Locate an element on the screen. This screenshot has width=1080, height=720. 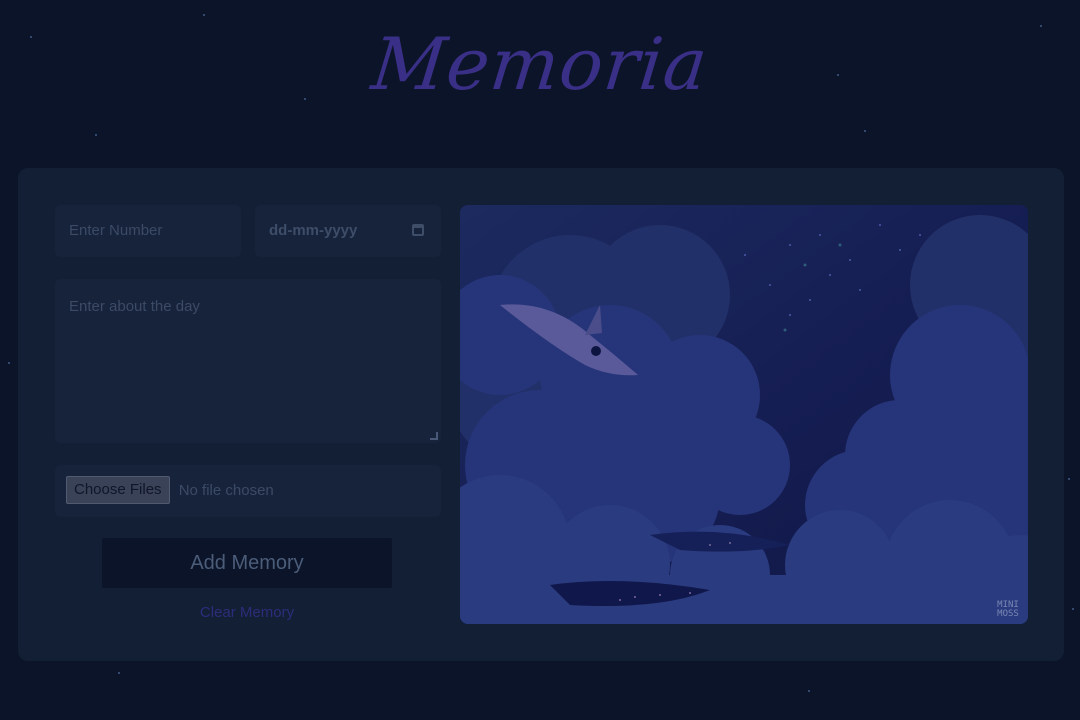
file-status-text: No file chosen is located at coordinates (226, 490).